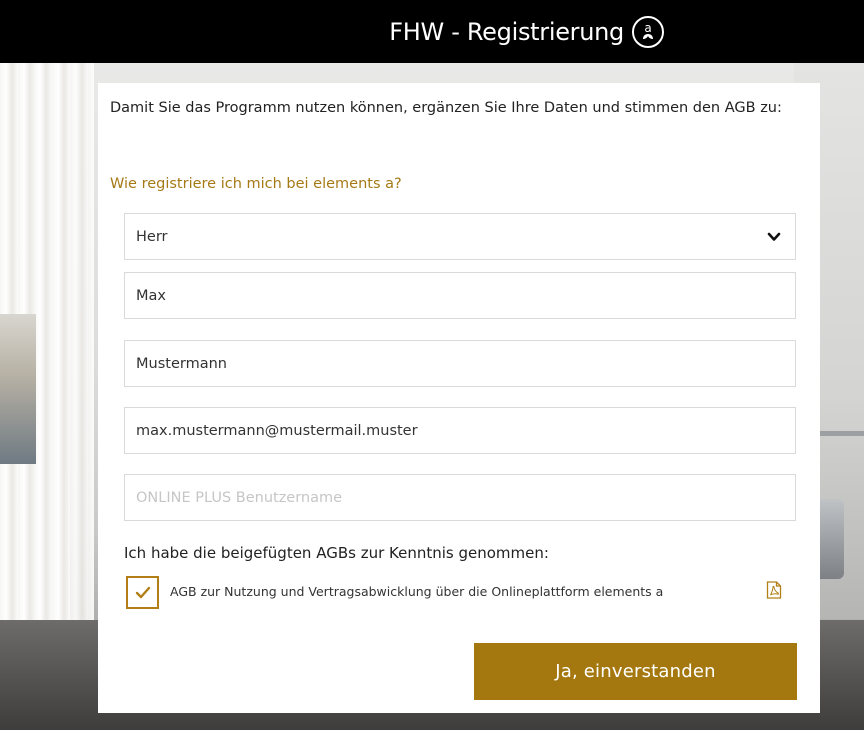 This screenshot has width=864, height=730. What do you see at coordinates (460, 236) in the screenshot?
I see `salutation-select: Herr` at bounding box center [460, 236].